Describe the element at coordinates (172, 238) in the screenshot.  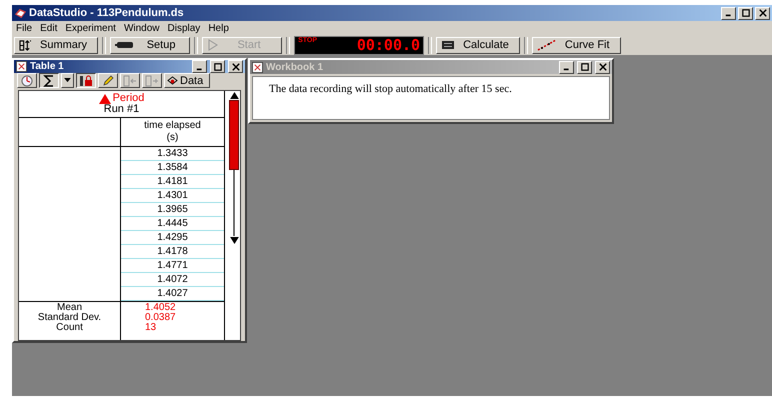
I see `table-cell: 1.4295` at that location.